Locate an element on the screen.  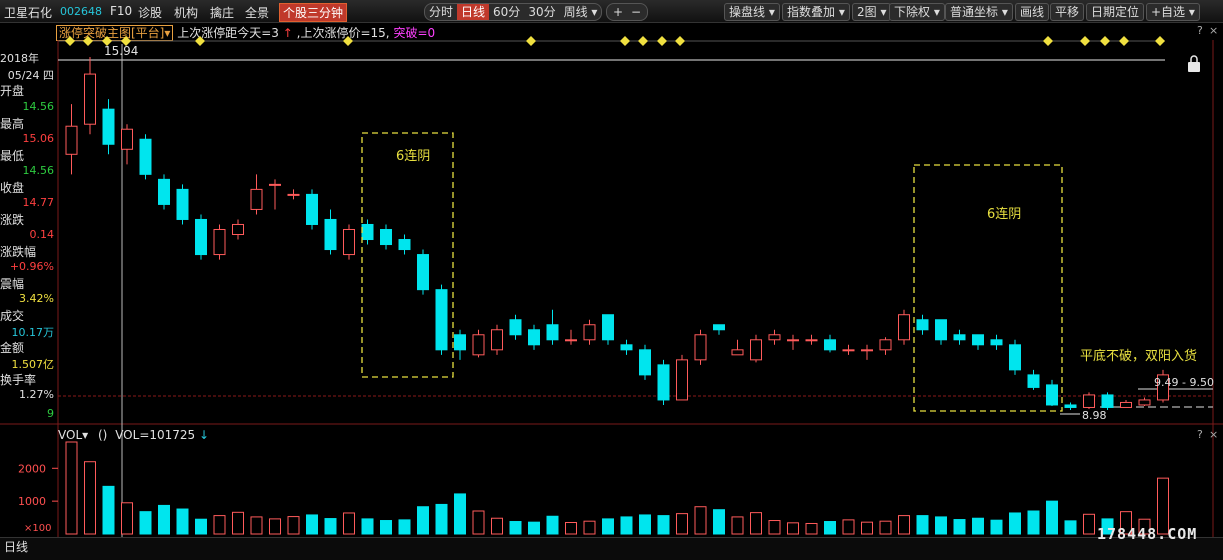
period-footer-label: 日线 is located at coordinates (16, 546).